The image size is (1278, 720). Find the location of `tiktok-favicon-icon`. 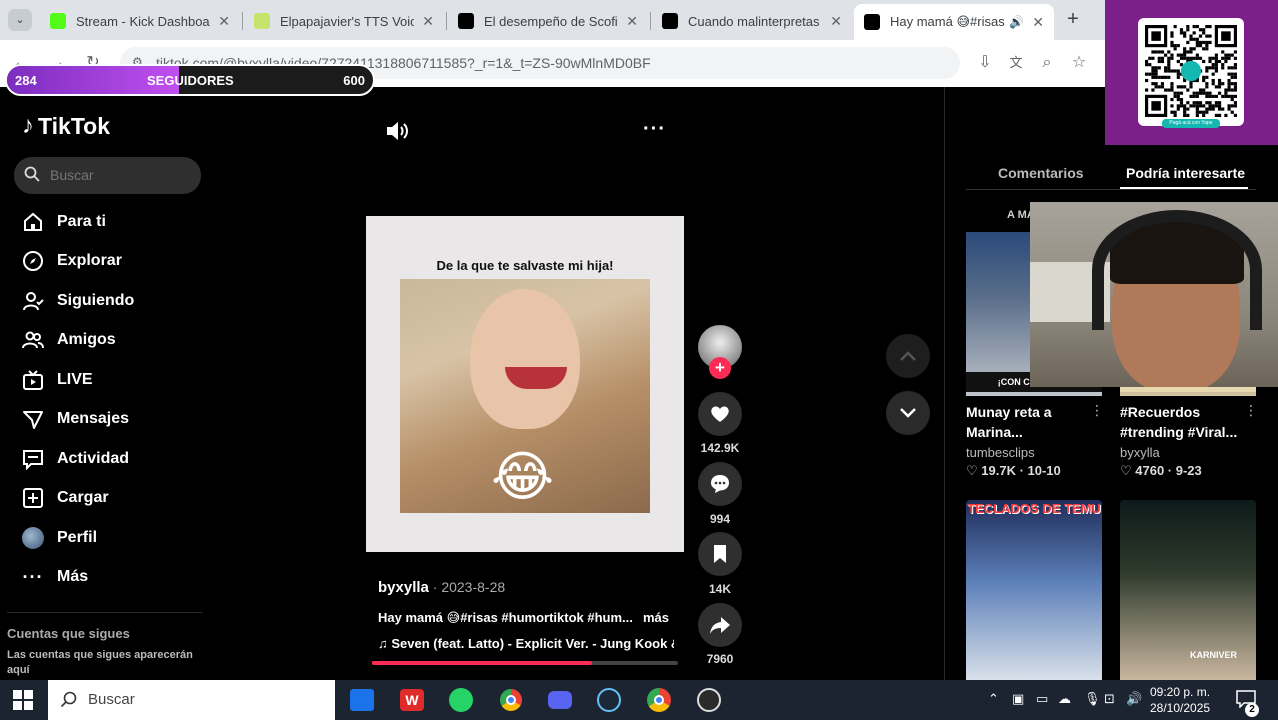

tiktok-favicon-icon is located at coordinates (872, 22).